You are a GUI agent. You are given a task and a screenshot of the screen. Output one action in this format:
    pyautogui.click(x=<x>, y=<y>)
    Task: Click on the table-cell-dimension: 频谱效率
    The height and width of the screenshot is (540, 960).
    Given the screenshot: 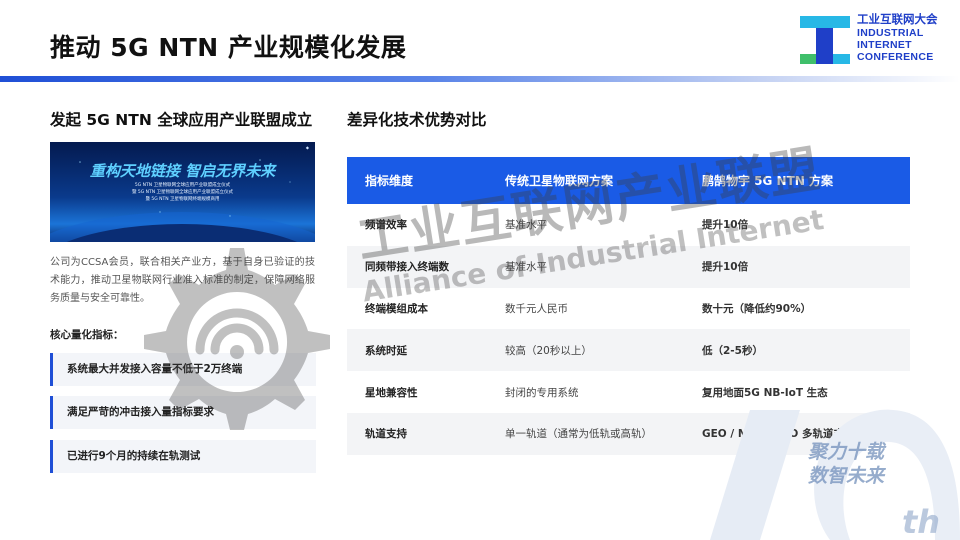 What is the action you would take?
    pyautogui.click(x=386, y=225)
    